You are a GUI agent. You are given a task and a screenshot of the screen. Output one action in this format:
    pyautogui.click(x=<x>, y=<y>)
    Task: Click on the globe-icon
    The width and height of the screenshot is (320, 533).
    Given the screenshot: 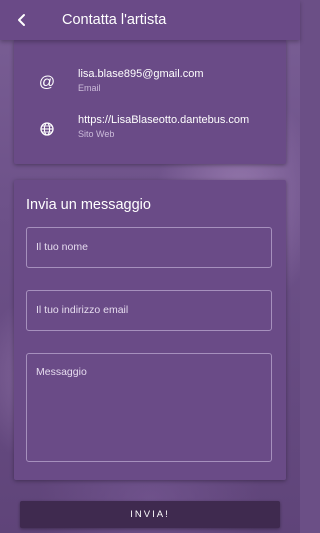 What is the action you would take?
    pyautogui.click(x=47, y=129)
    